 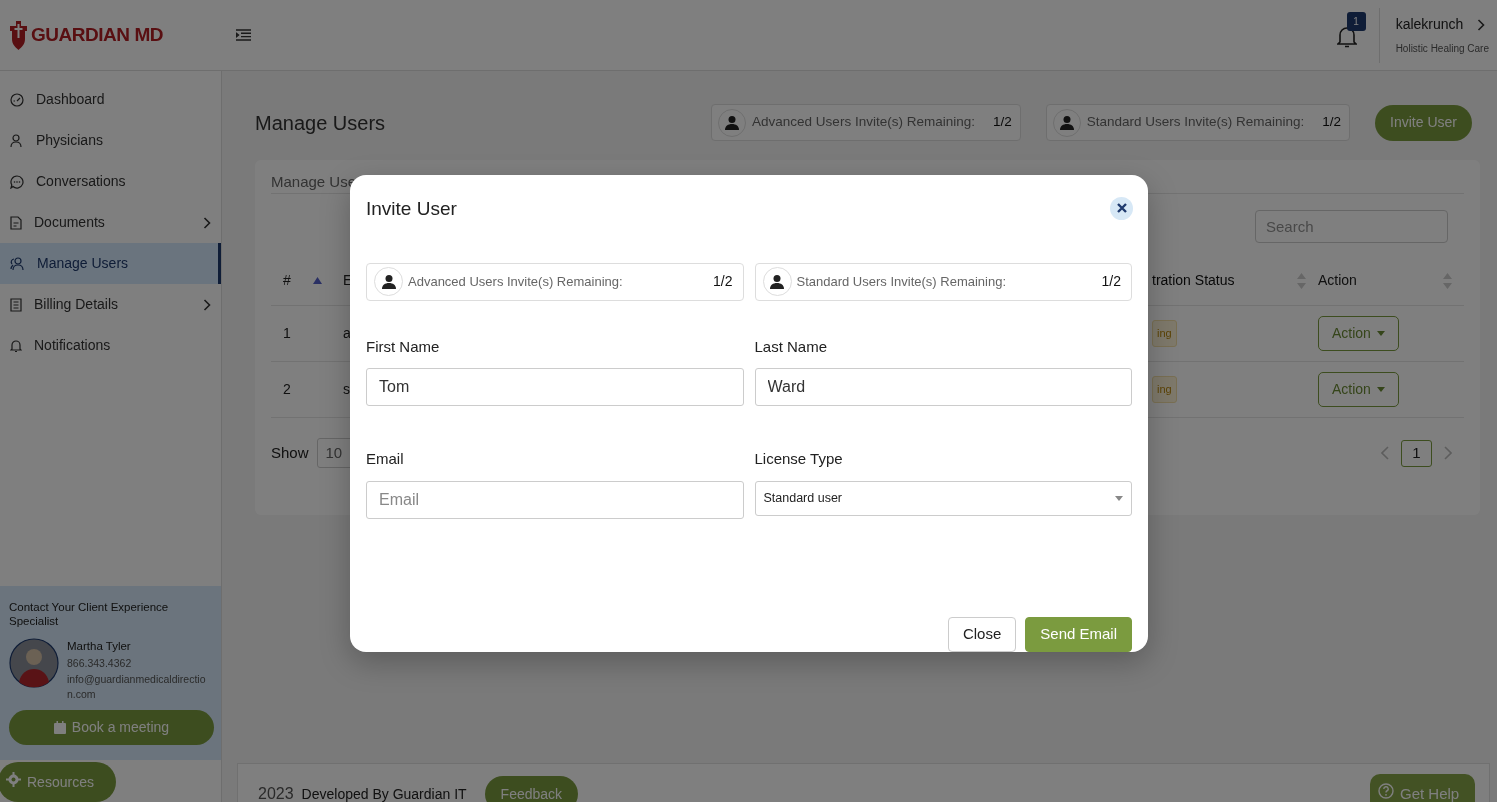 I want to click on people-icon, so click(x=17, y=263).